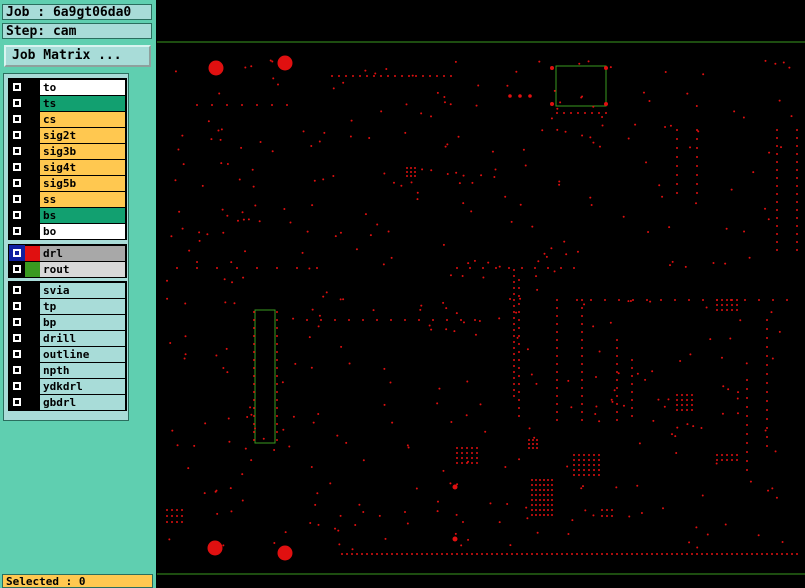  I want to click on layer-name: ts, so click(82, 103).